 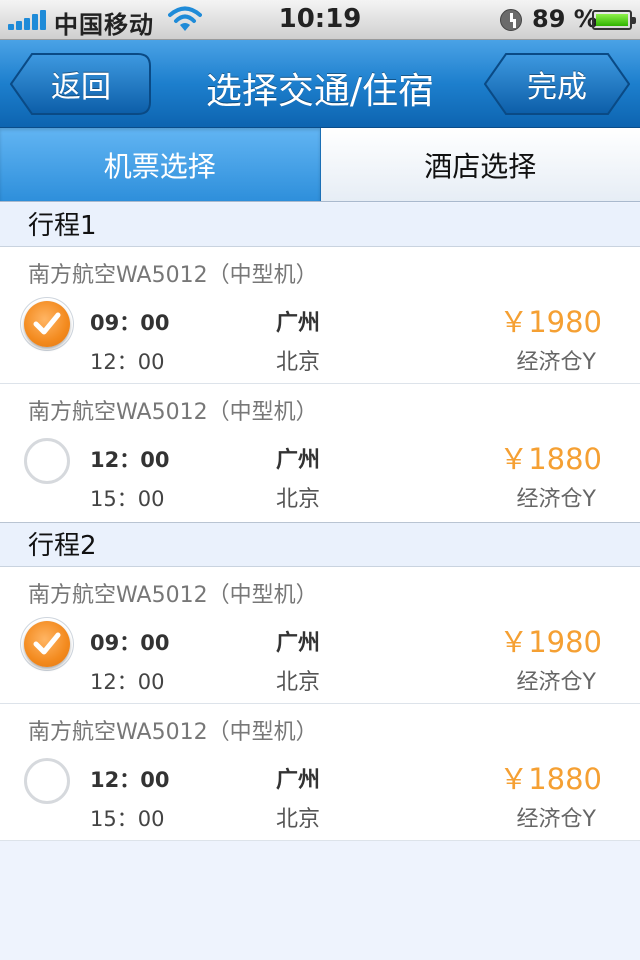 I want to click on done-button-label: 完成, so click(x=557, y=87).